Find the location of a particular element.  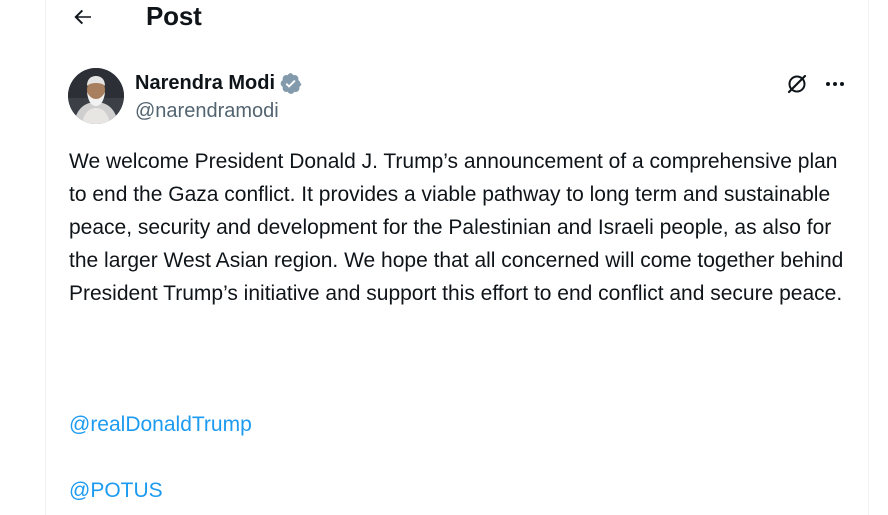

author-display-name: Narendra Modi is located at coordinates (205, 83).